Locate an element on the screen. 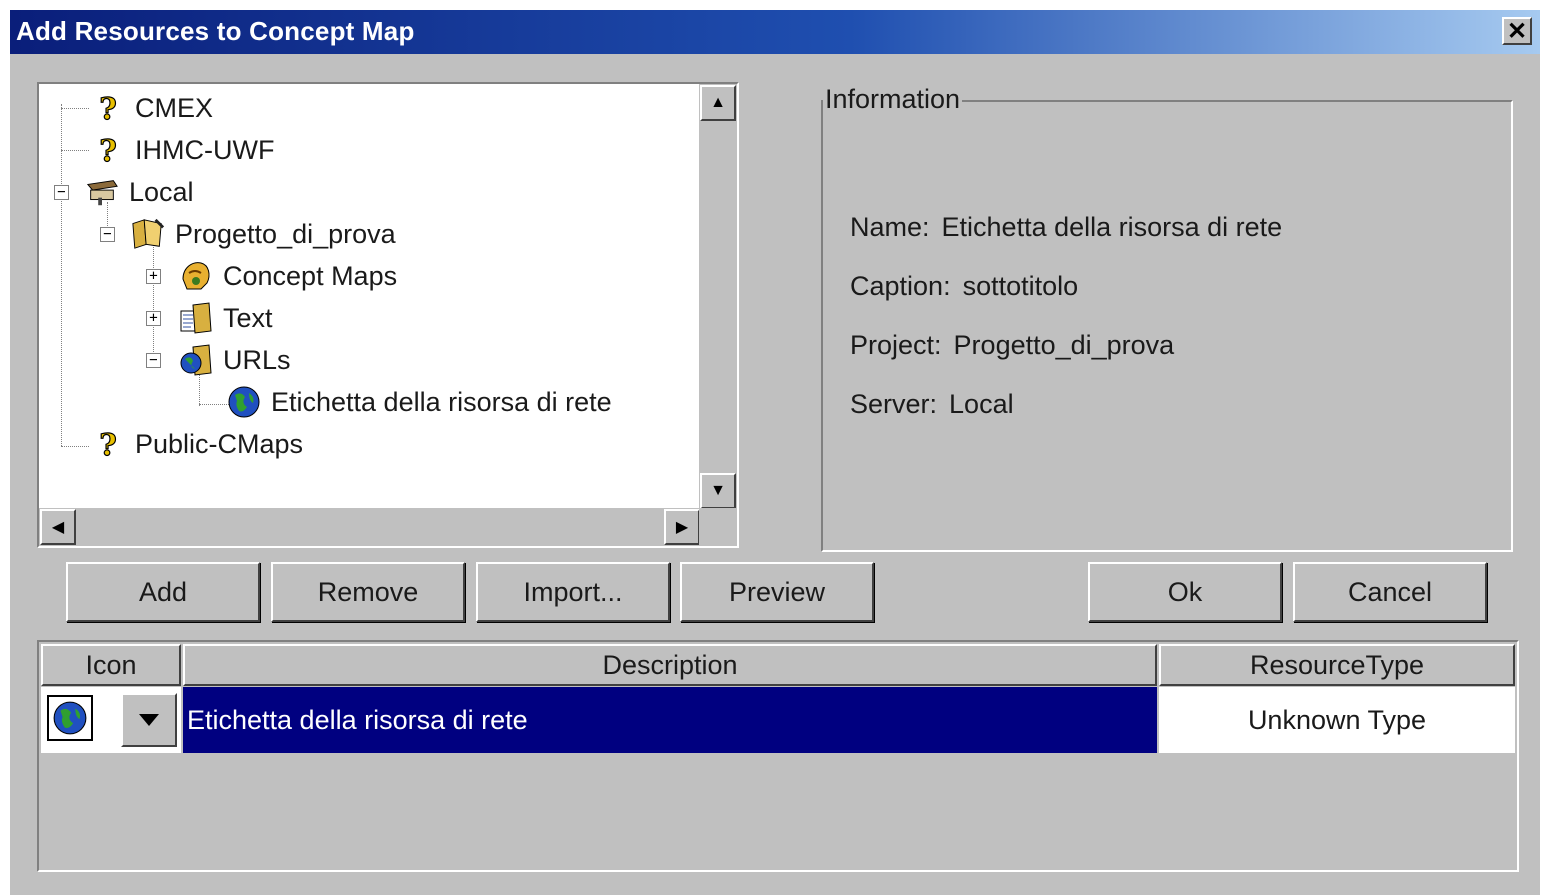 The image size is (1543, 895). info-project-value: Progetto_di_prova is located at coordinates (1064, 345).